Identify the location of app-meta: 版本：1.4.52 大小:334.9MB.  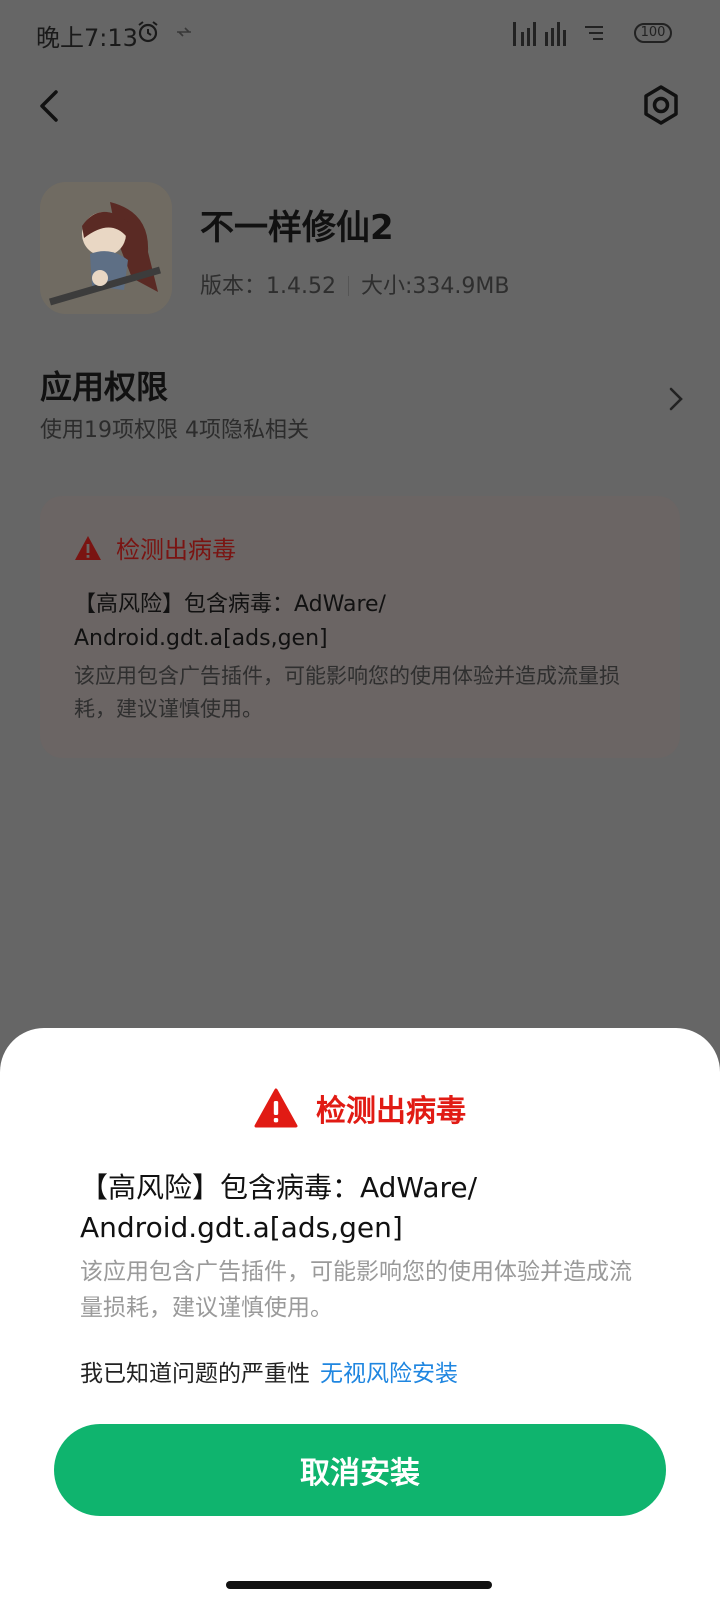
(354, 284).